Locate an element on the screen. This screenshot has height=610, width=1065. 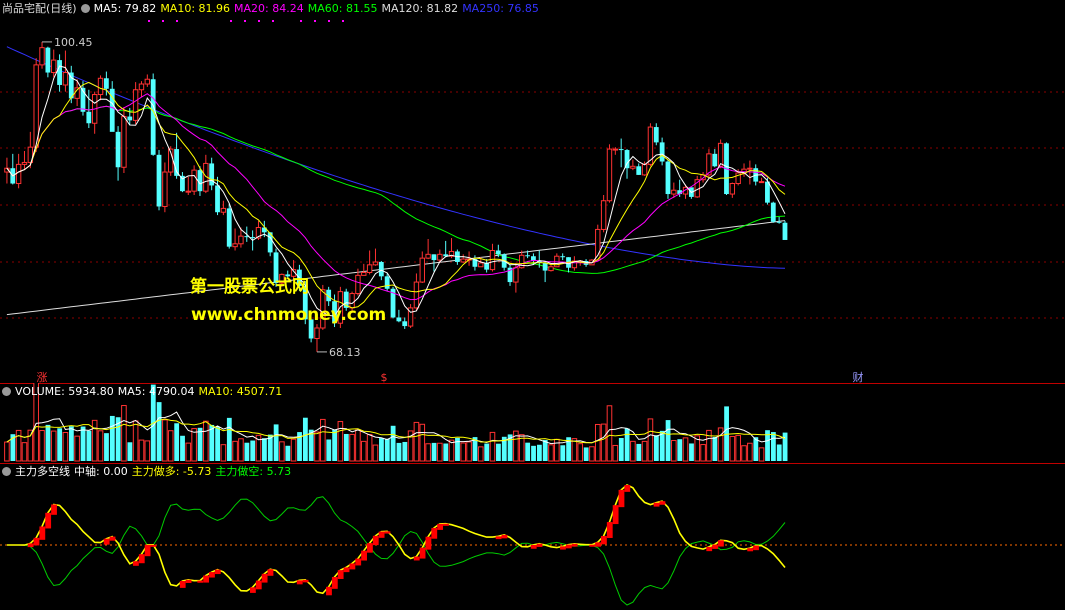
event-marker: 涨 is located at coordinates (42, 377).